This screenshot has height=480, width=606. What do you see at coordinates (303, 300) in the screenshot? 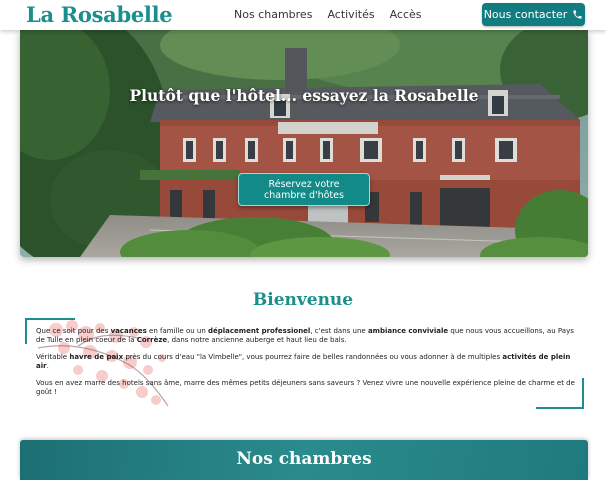
I see `welcome-title: Bienvenue` at bounding box center [303, 300].